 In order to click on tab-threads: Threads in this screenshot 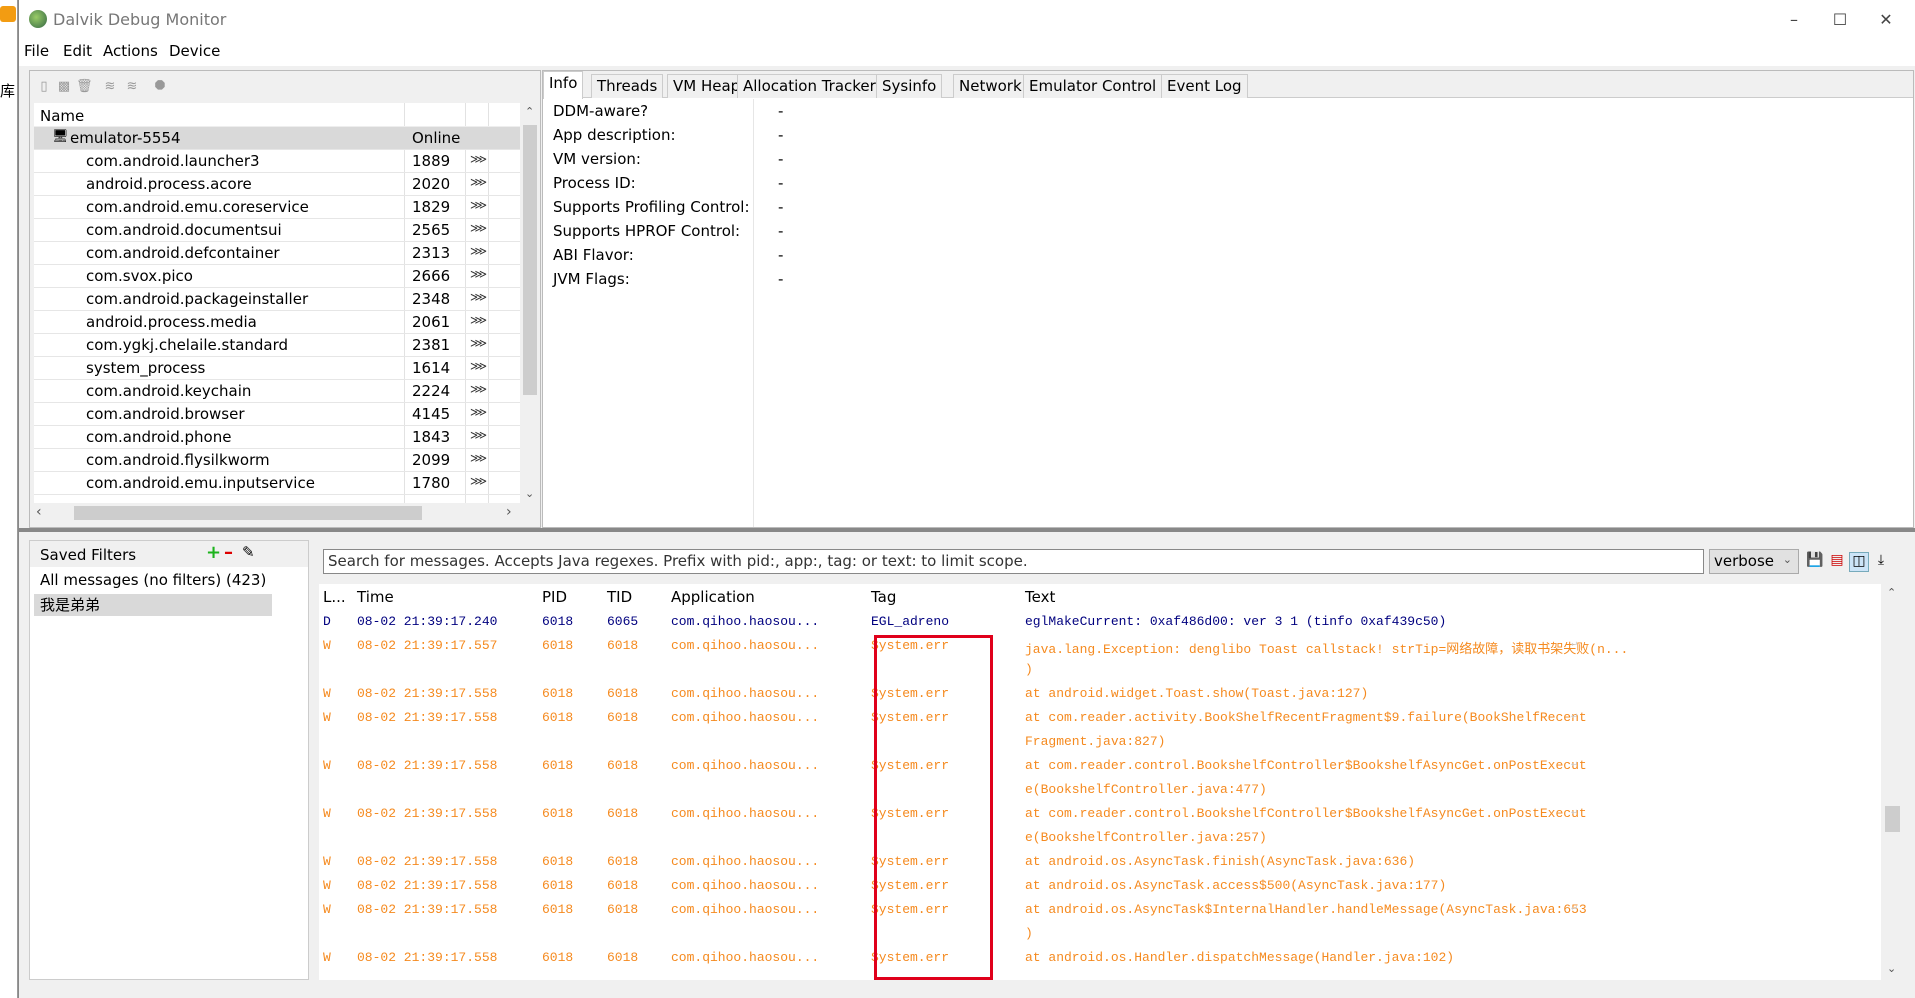, I will do `click(627, 86)`.